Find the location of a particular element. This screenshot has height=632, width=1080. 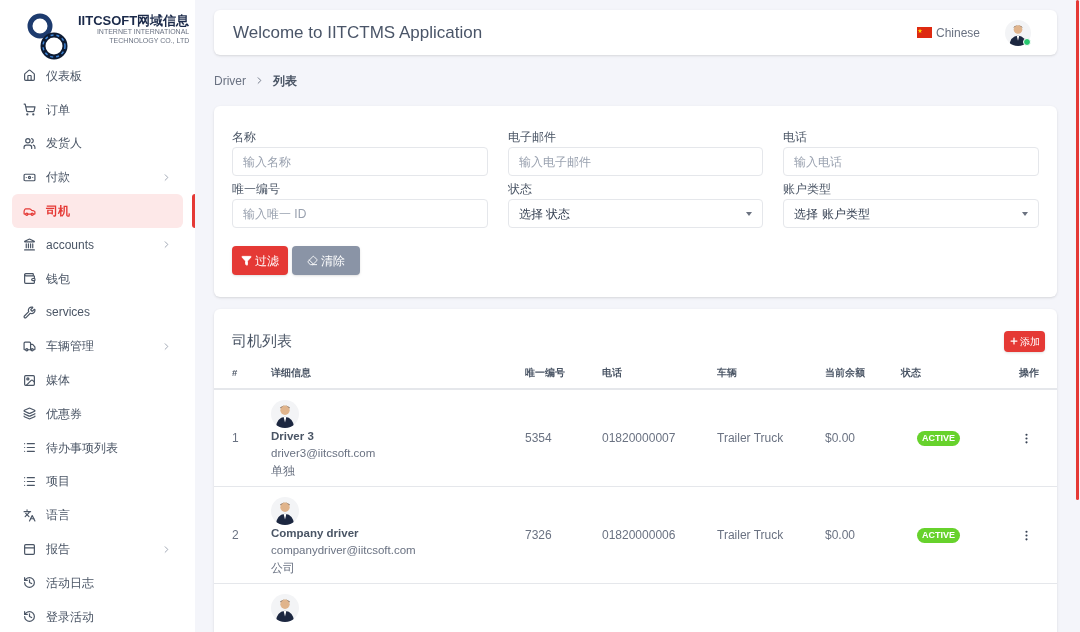

input-field: 输入电话 is located at coordinates (911, 161).